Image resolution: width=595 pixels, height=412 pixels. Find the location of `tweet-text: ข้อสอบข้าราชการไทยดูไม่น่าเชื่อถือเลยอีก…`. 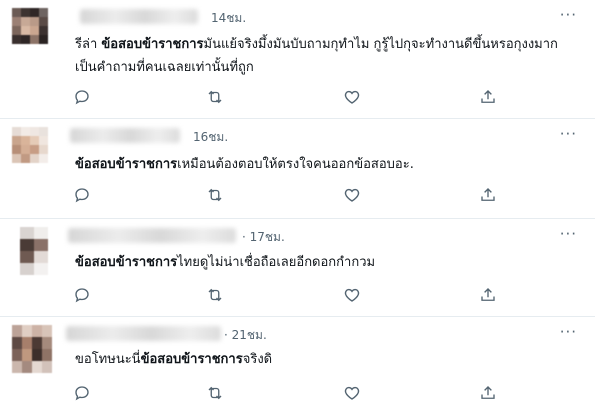

tweet-text: ข้อสอบข้าราชการไทยดูไม่น่าเชื่อถือเลยอีก… is located at coordinates (325, 262).